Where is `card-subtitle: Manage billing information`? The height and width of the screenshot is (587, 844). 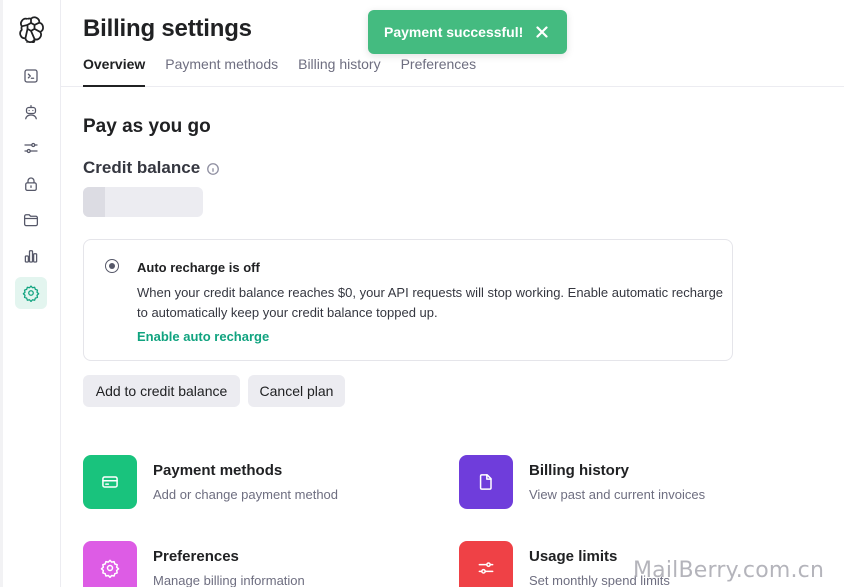 card-subtitle: Manage billing information is located at coordinates (229, 580).